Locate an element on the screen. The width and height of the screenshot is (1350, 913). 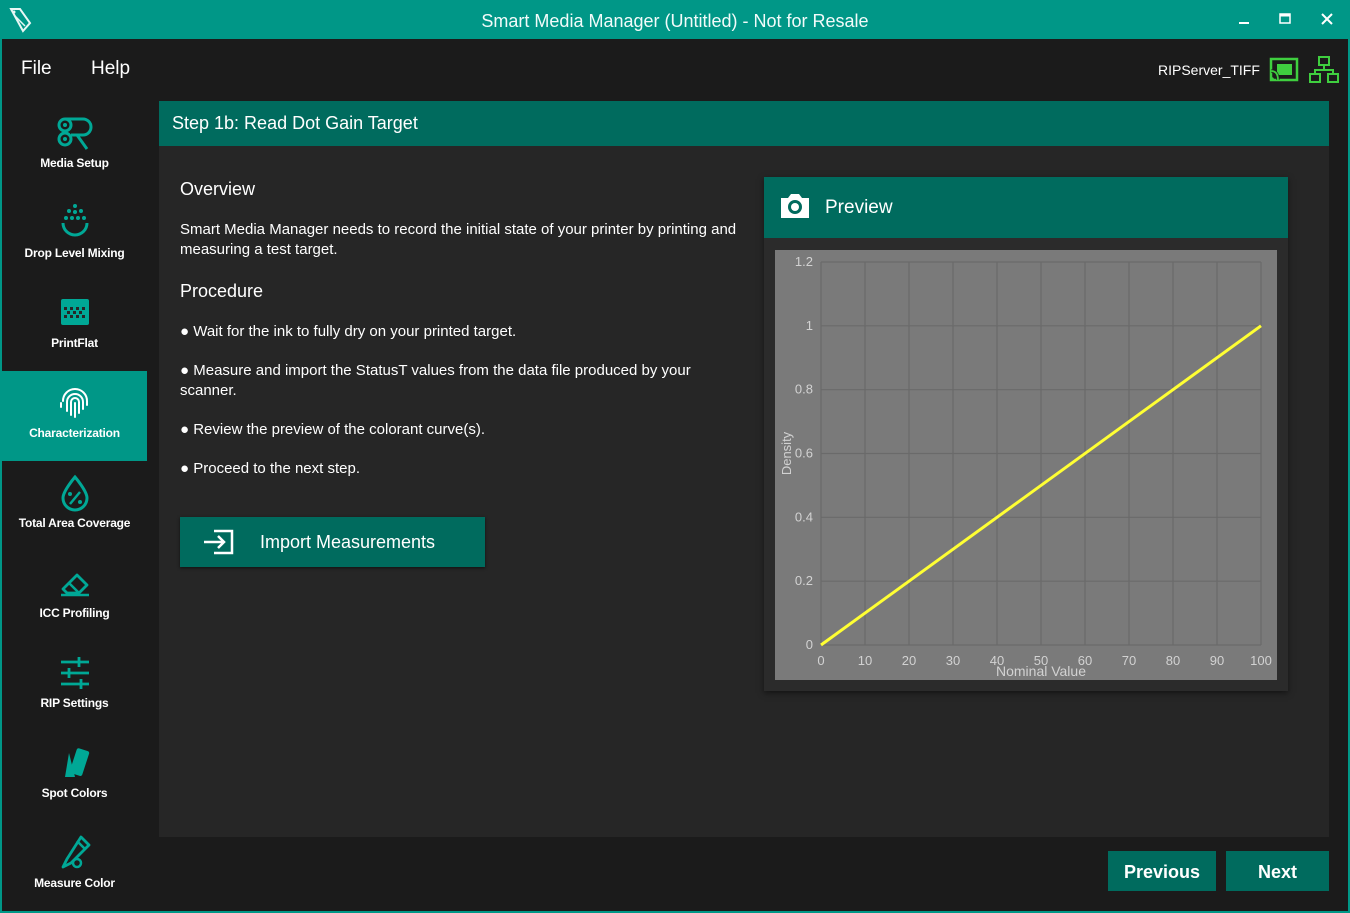
y-tick-label: 1.2 is located at coordinates (804, 261).